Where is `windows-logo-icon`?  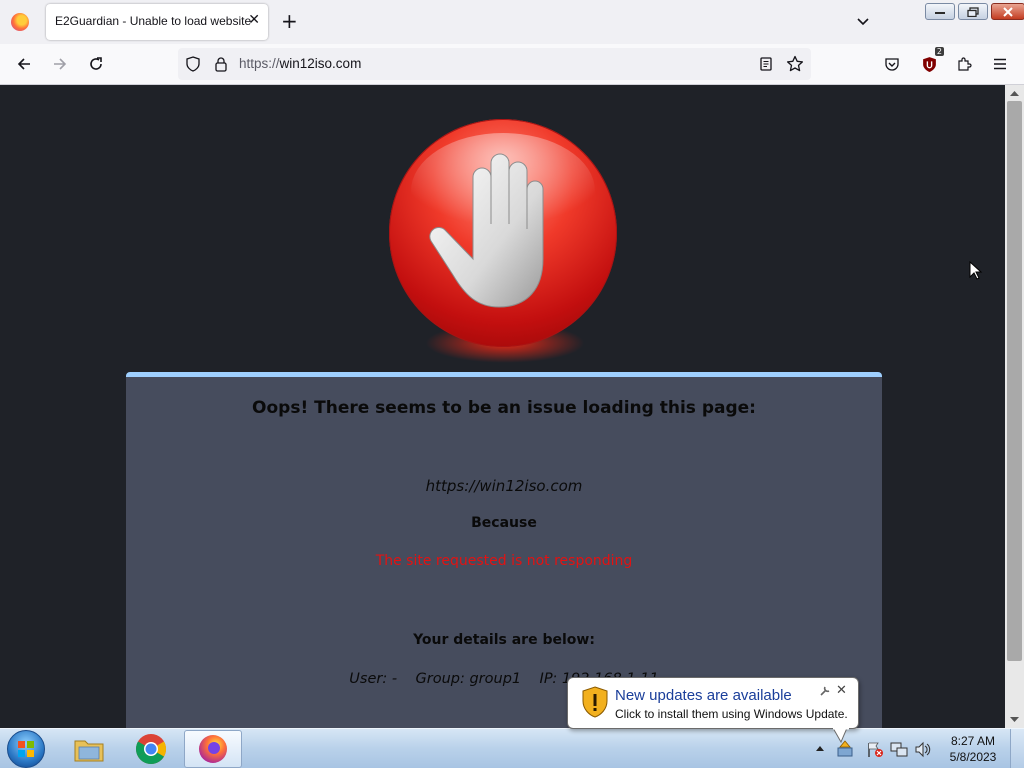 windows-logo-icon is located at coordinates (26, 749).